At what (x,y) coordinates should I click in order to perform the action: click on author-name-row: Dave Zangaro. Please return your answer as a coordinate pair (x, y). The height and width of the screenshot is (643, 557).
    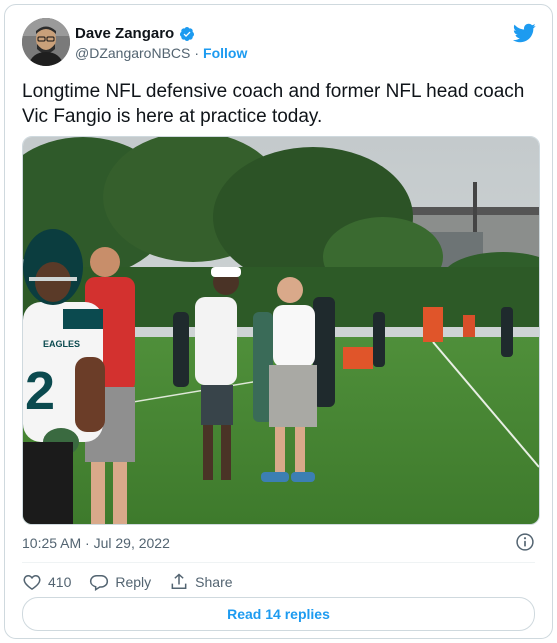
    Looking at the image, I should click on (135, 33).